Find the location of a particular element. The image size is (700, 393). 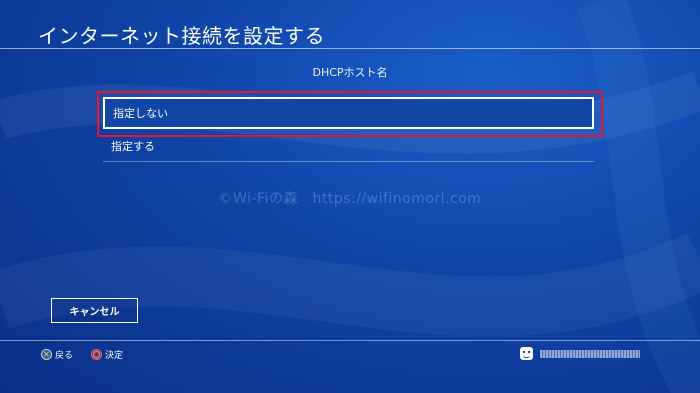

page-title: インターネット接続を設定する is located at coordinates (181, 36).